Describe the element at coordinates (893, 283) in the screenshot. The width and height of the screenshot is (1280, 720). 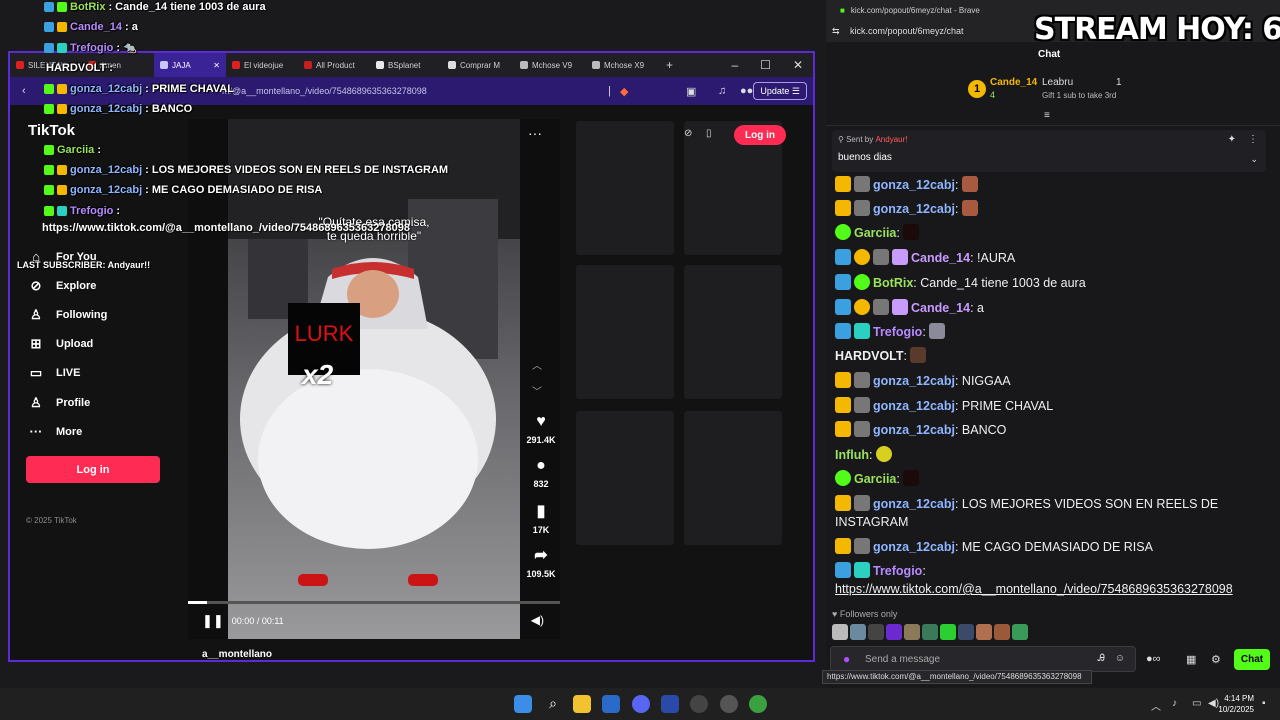
I see `chat-username: BotRix` at that location.